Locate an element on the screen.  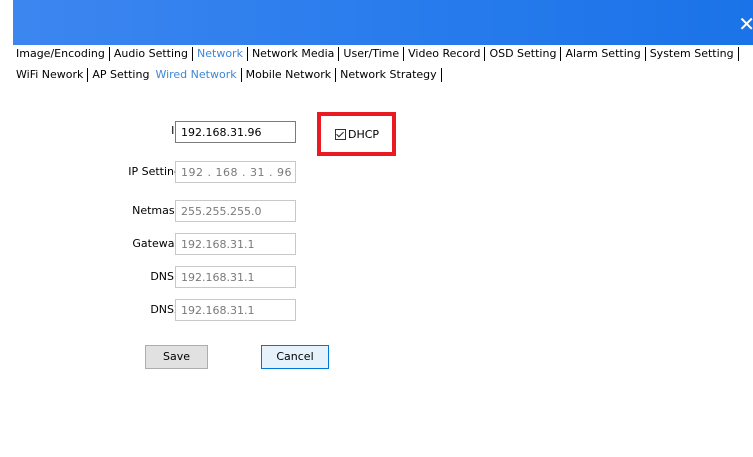
tab-network: Network is located at coordinates (220, 53).